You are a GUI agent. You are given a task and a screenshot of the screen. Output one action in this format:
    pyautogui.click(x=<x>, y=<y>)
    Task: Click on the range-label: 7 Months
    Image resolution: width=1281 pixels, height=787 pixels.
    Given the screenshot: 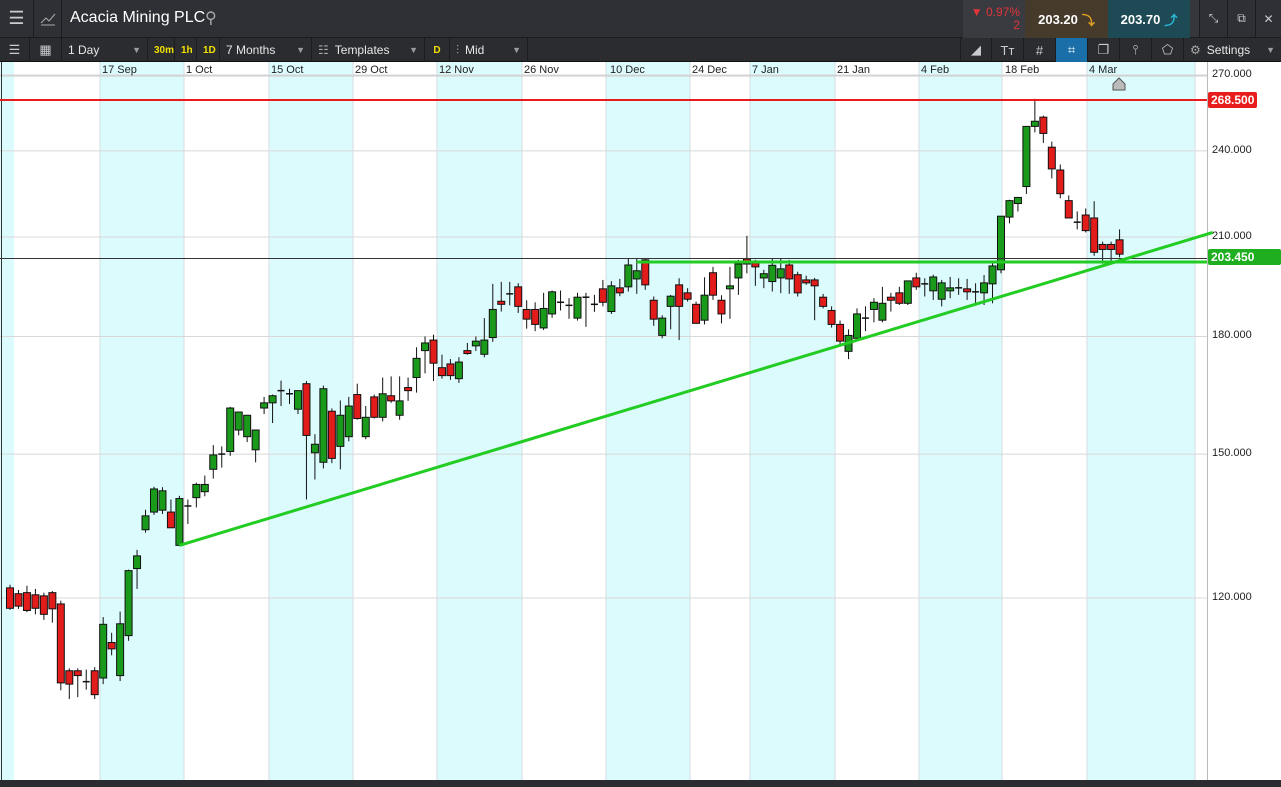 What is the action you would take?
    pyautogui.click(x=251, y=50)
    